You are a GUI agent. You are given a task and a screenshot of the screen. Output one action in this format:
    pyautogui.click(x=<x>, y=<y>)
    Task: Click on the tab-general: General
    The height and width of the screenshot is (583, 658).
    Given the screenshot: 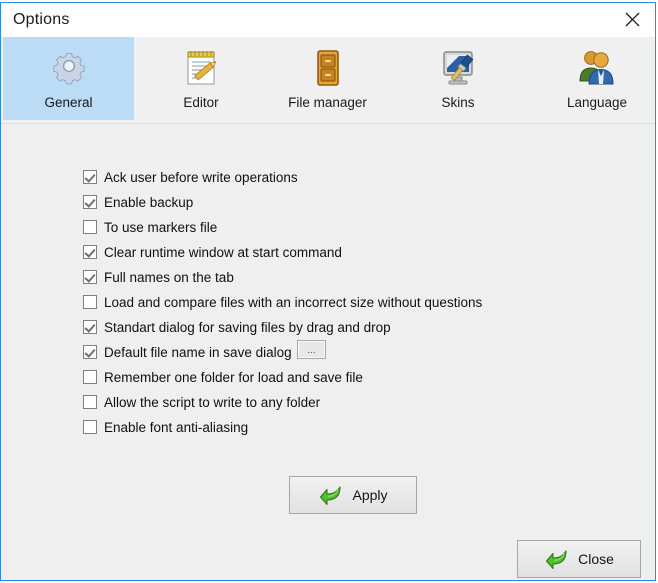 What is the action you would take?
    pyautogui.click(x=68, y=78)
    